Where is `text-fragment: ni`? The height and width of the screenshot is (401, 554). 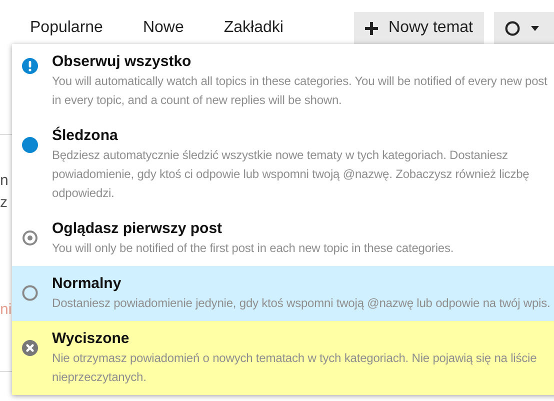
text-fragment: ni is located at coordinates (5, 310).